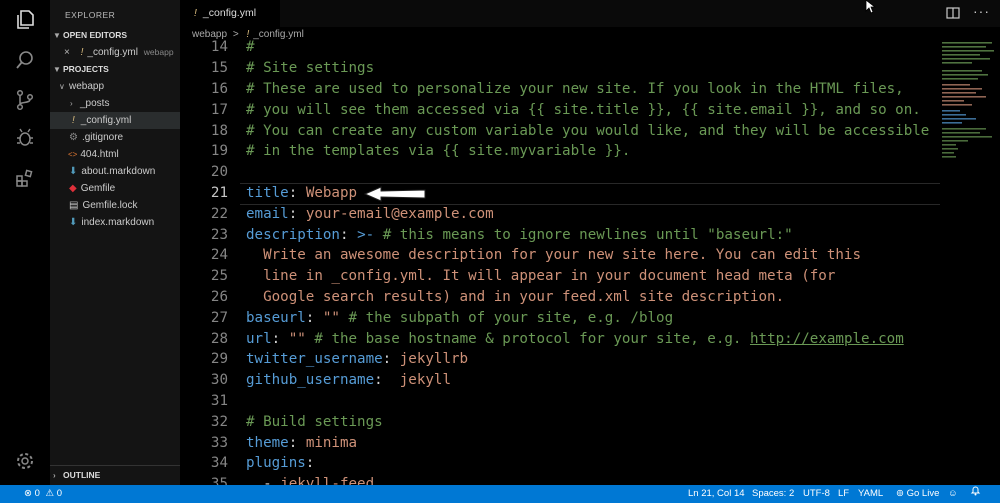 The width and height of the screenshot is (1000, 503). I want to click on outline-label: OUTLINE, so click(82, 475).